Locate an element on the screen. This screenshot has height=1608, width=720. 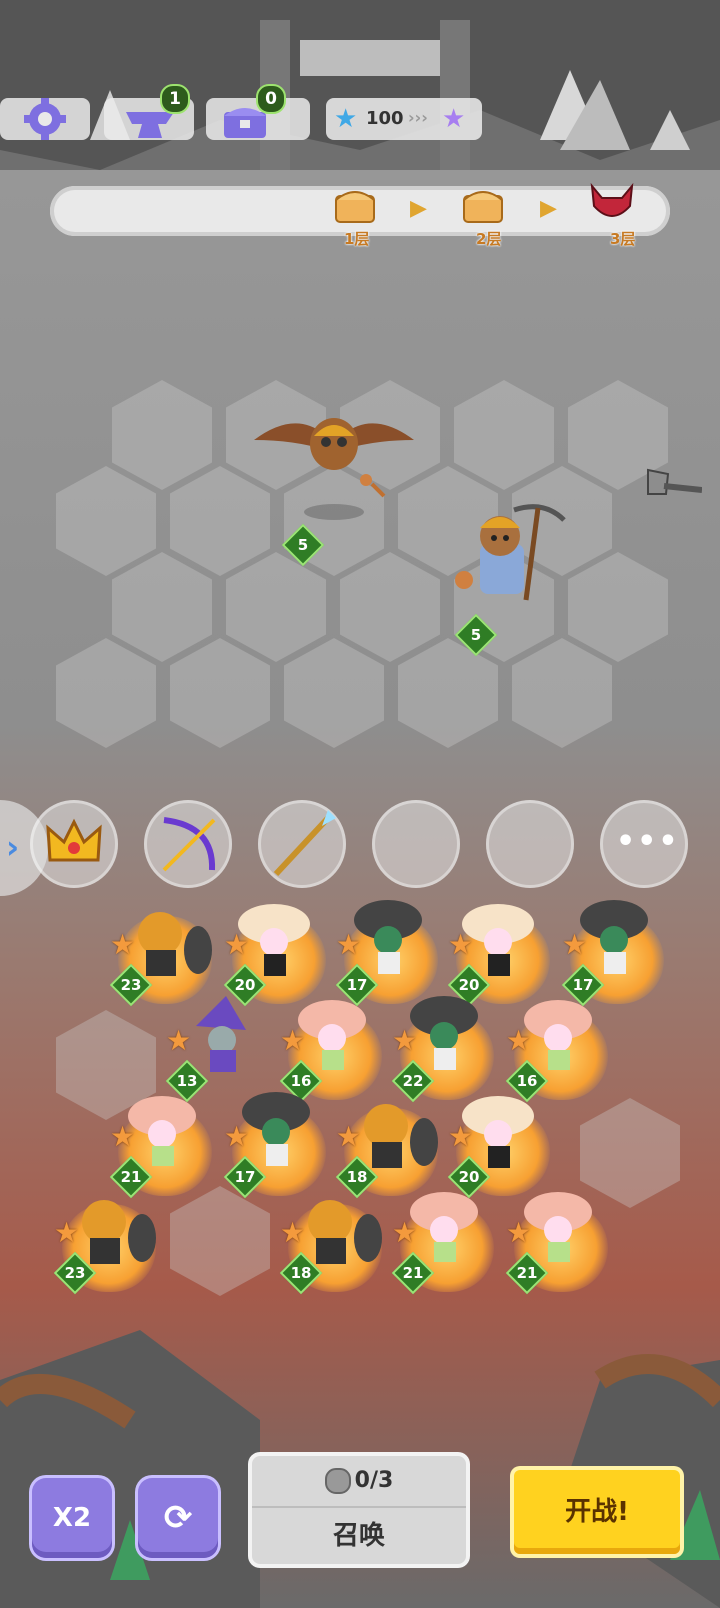
gear-icon is located at coordinates (45, 119).